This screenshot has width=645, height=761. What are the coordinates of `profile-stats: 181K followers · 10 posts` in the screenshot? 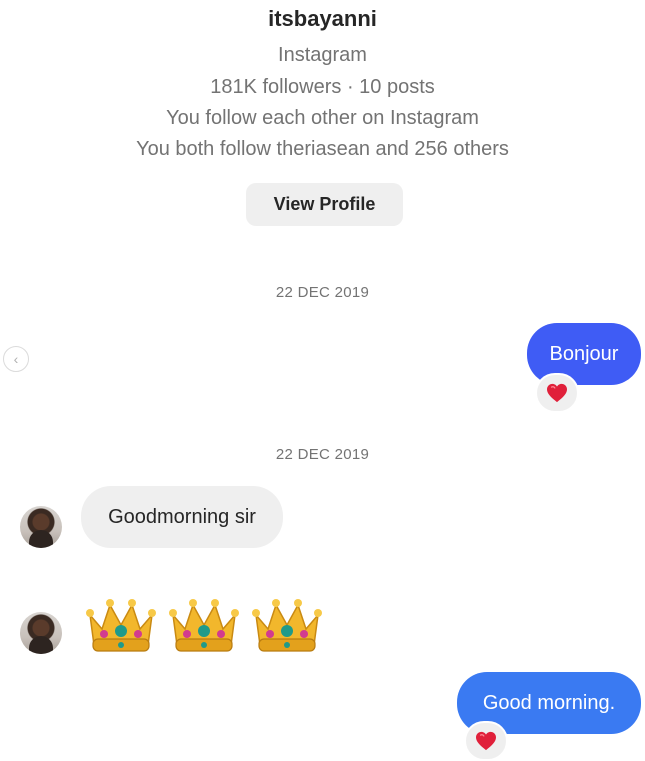 It's located at (322, 87).